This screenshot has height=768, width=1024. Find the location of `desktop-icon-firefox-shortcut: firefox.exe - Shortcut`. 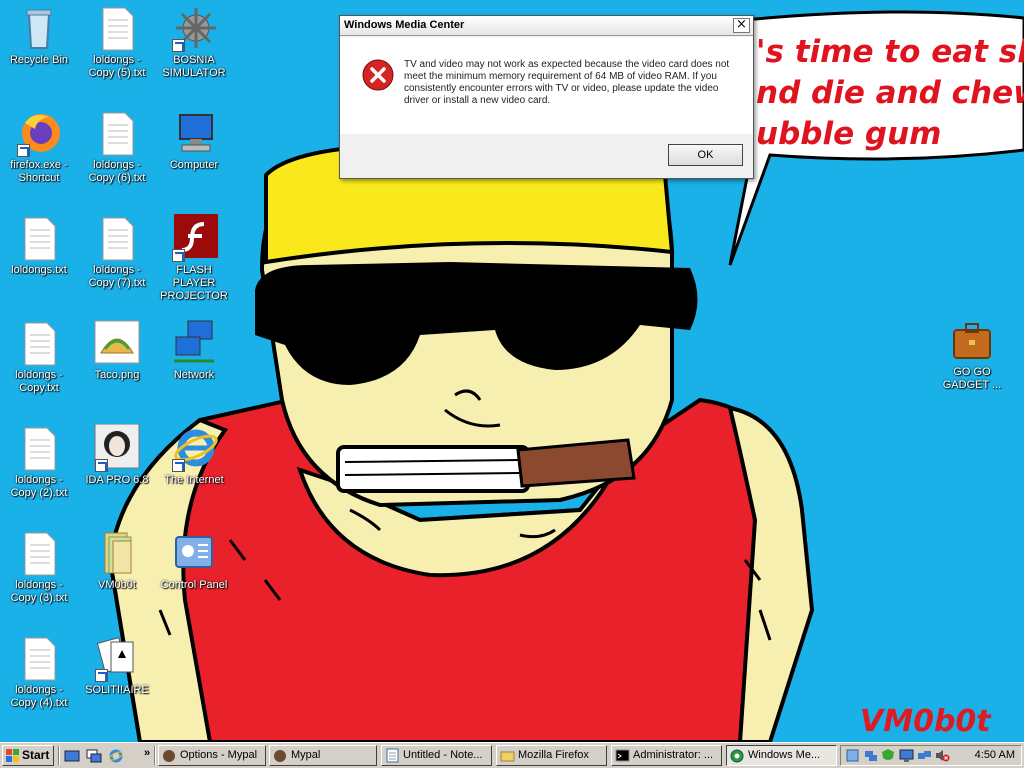

desktop-icon-firefox-shortcut: firefox.exe - Shortcut is located at coordinates (39, 147).